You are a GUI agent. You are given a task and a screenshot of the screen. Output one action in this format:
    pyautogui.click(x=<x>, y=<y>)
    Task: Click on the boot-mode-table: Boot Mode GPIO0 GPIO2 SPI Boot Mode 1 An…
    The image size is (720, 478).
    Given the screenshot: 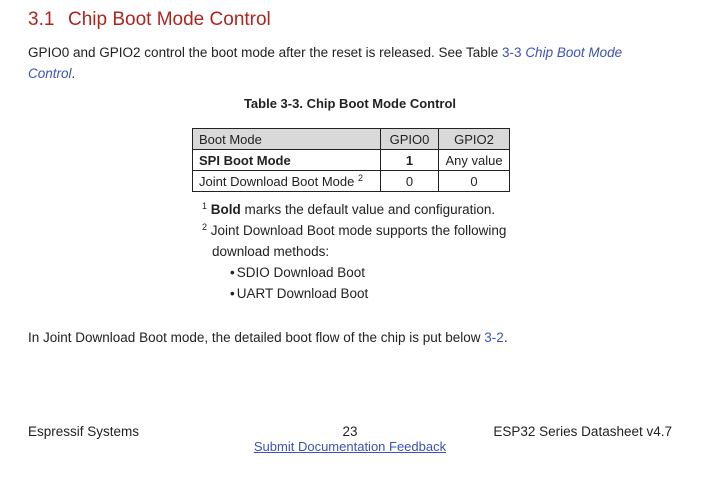 What is the action you would take?
    pyautogui.click(x=351, y=160)
    